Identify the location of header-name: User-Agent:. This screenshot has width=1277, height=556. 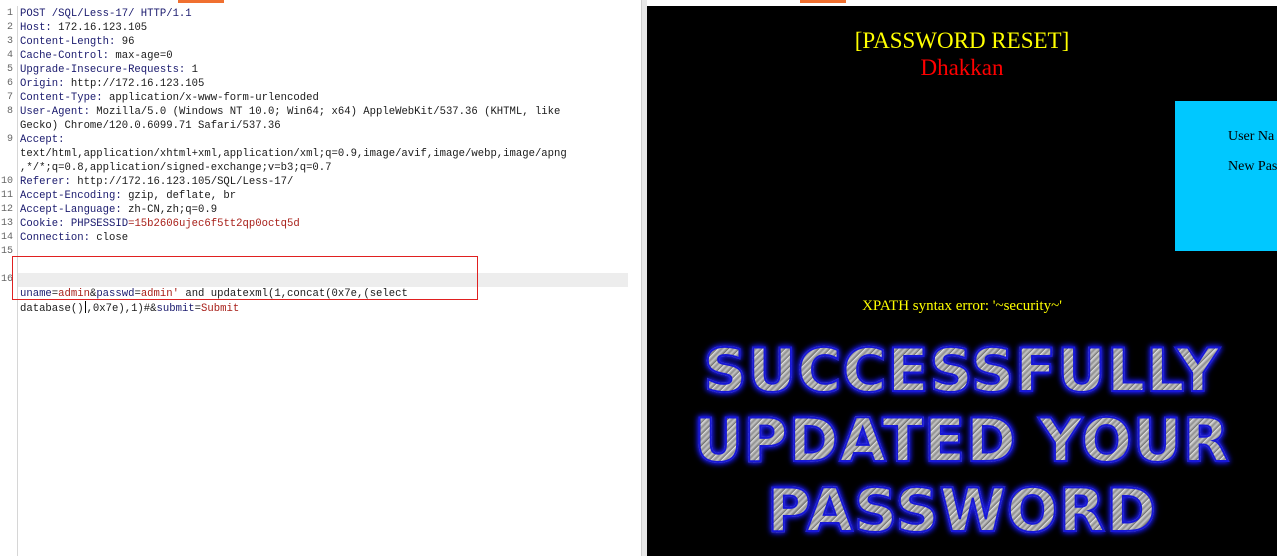
(55, 112).